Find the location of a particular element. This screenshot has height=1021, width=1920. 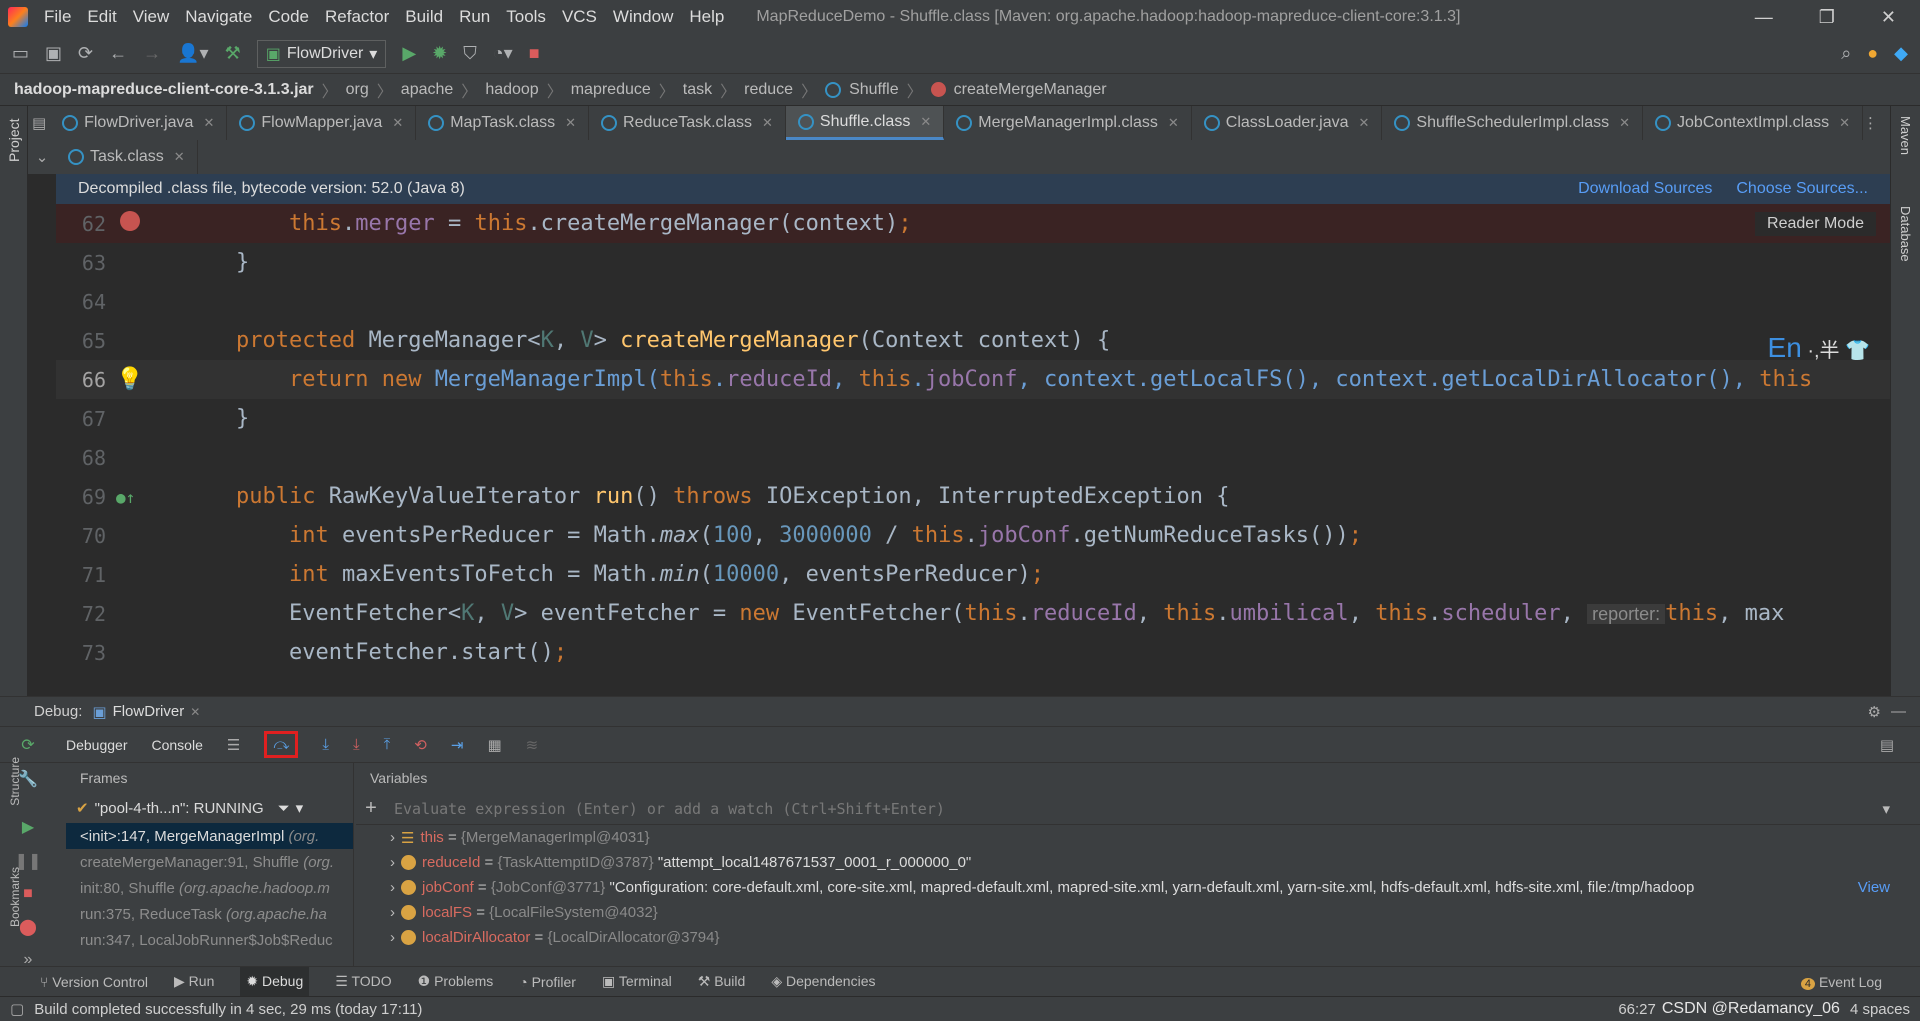

save-icon: ▣ is located at coordinates (53, 53).